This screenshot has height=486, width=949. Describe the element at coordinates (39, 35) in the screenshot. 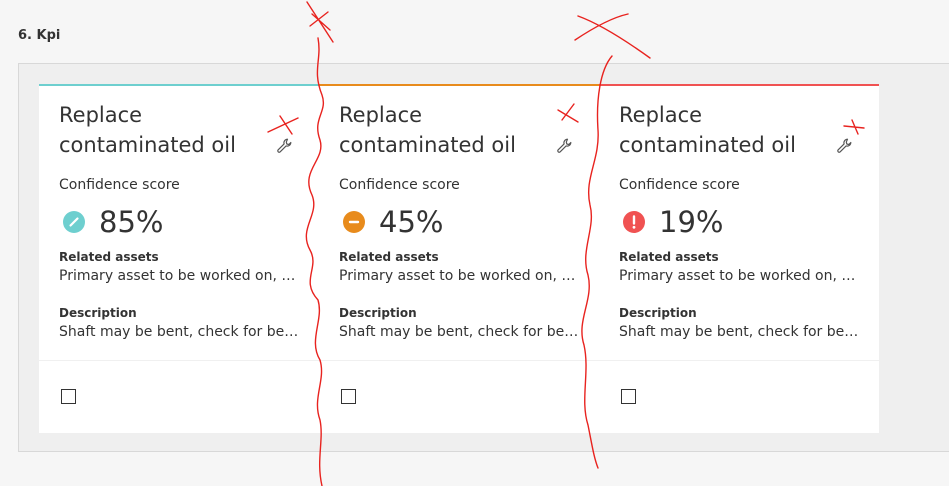

I see `section-title: 6. Kpi` at that location.